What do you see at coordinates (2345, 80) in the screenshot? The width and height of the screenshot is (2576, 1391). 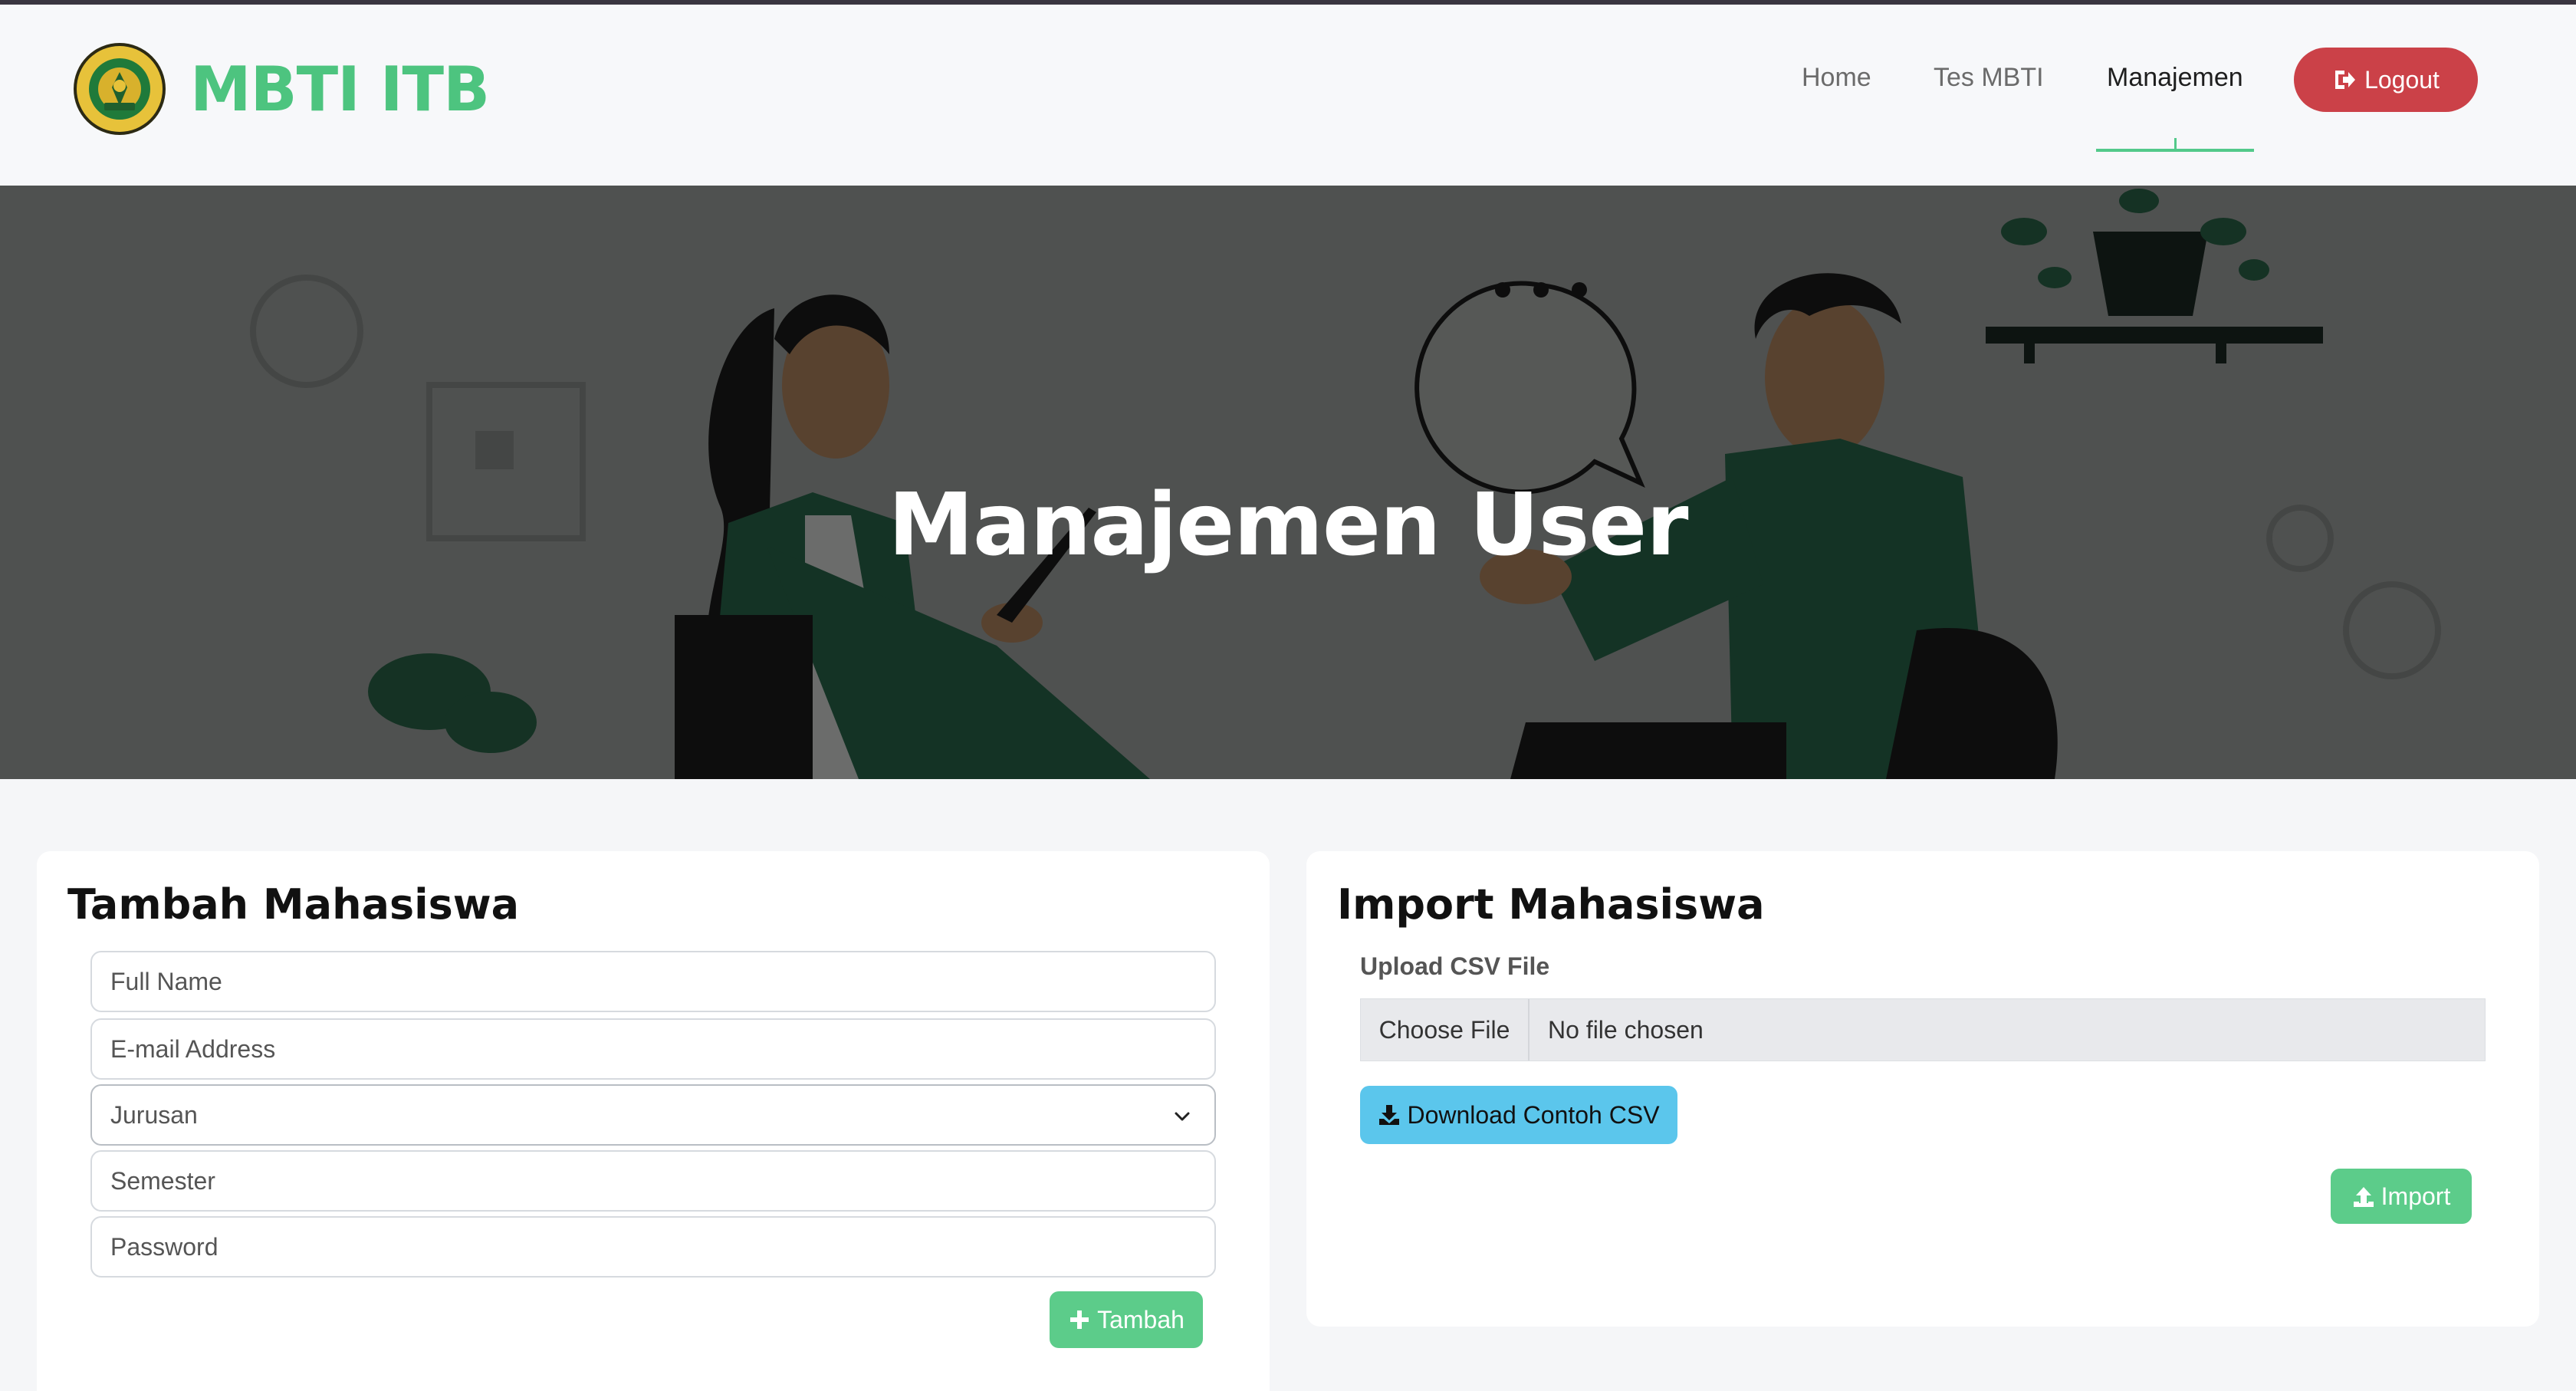 I see `sign-out-icon` at bounding box center [2345, 80].